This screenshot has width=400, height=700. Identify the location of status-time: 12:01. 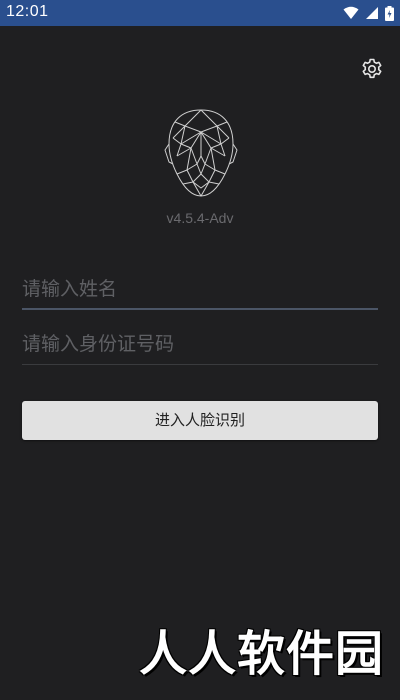
(27, 11).